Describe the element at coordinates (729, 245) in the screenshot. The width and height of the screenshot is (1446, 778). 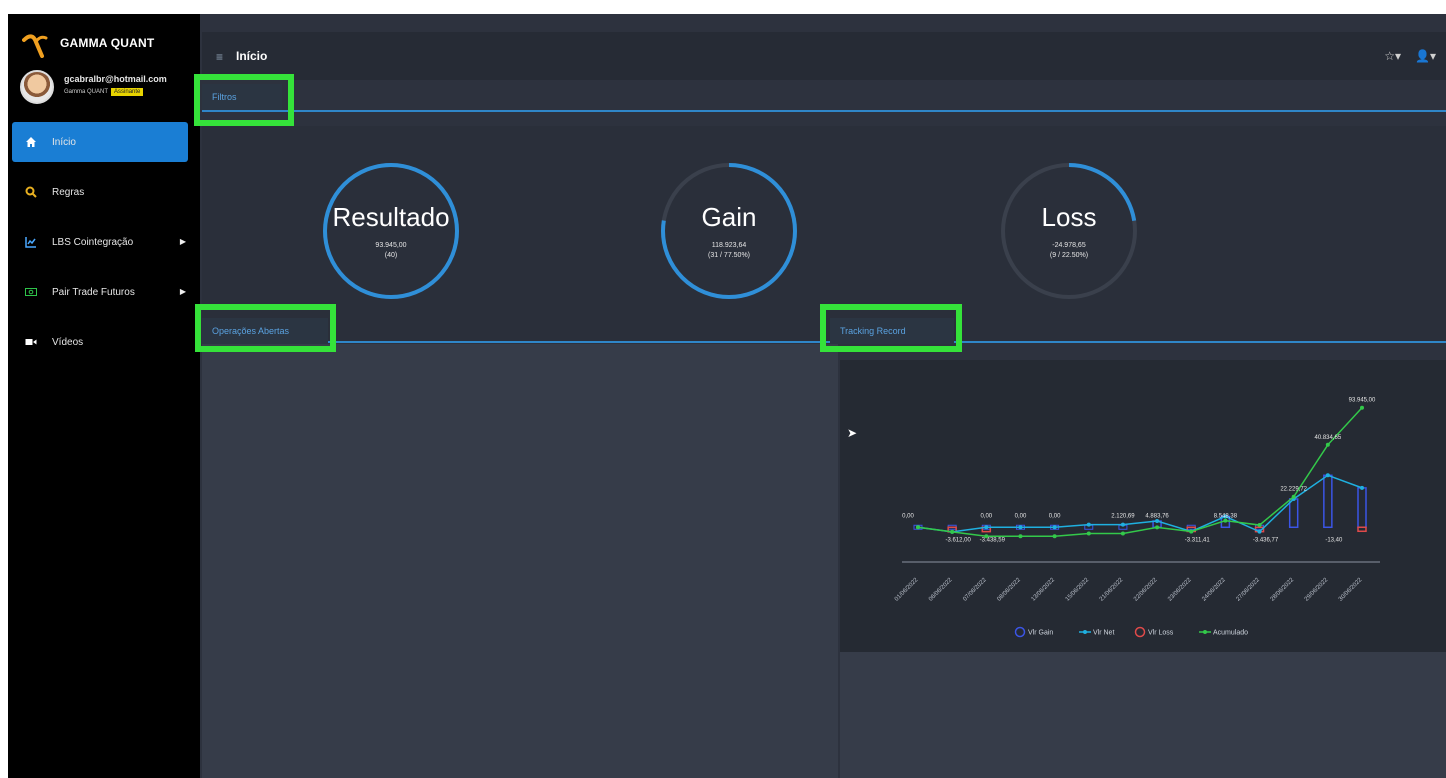
I see `gauge-value: 118.923,64` at that location.